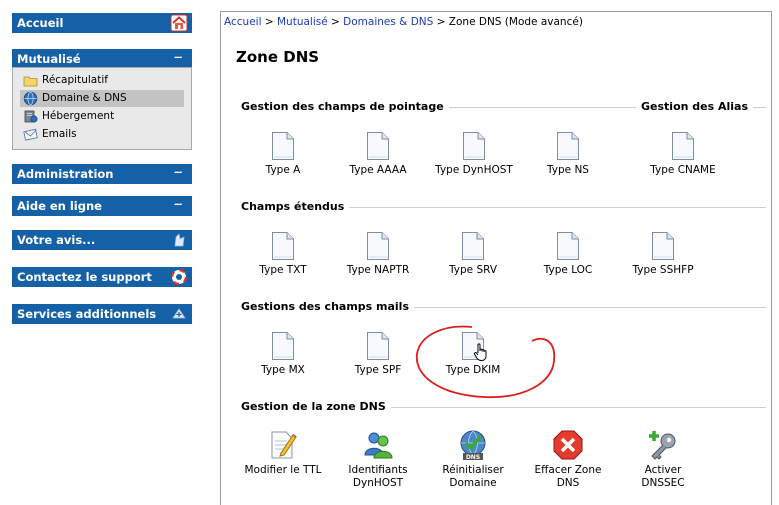  I want to click on sidebar-item-domaine-dns: Domaine & DNS, so click(102, 98).